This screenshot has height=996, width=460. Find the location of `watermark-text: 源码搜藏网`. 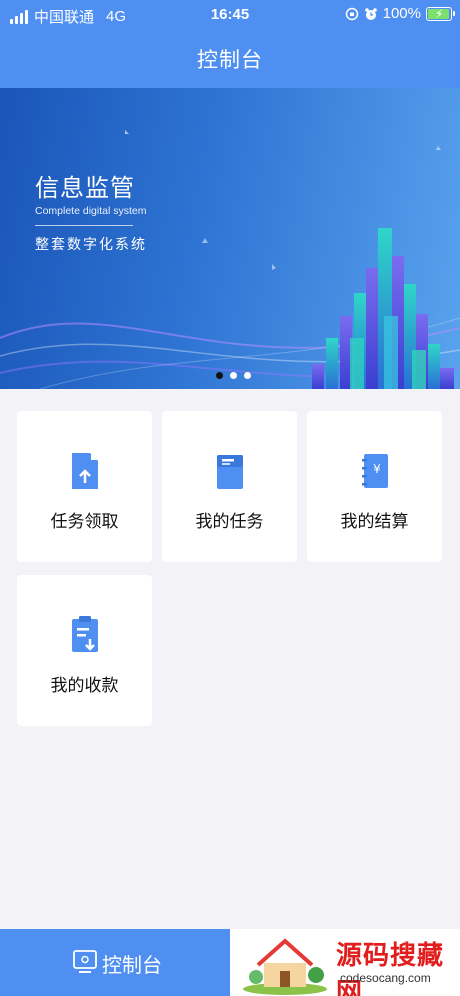

watermark-text: 源码搜藏网 is located at coordinates (390, 968).